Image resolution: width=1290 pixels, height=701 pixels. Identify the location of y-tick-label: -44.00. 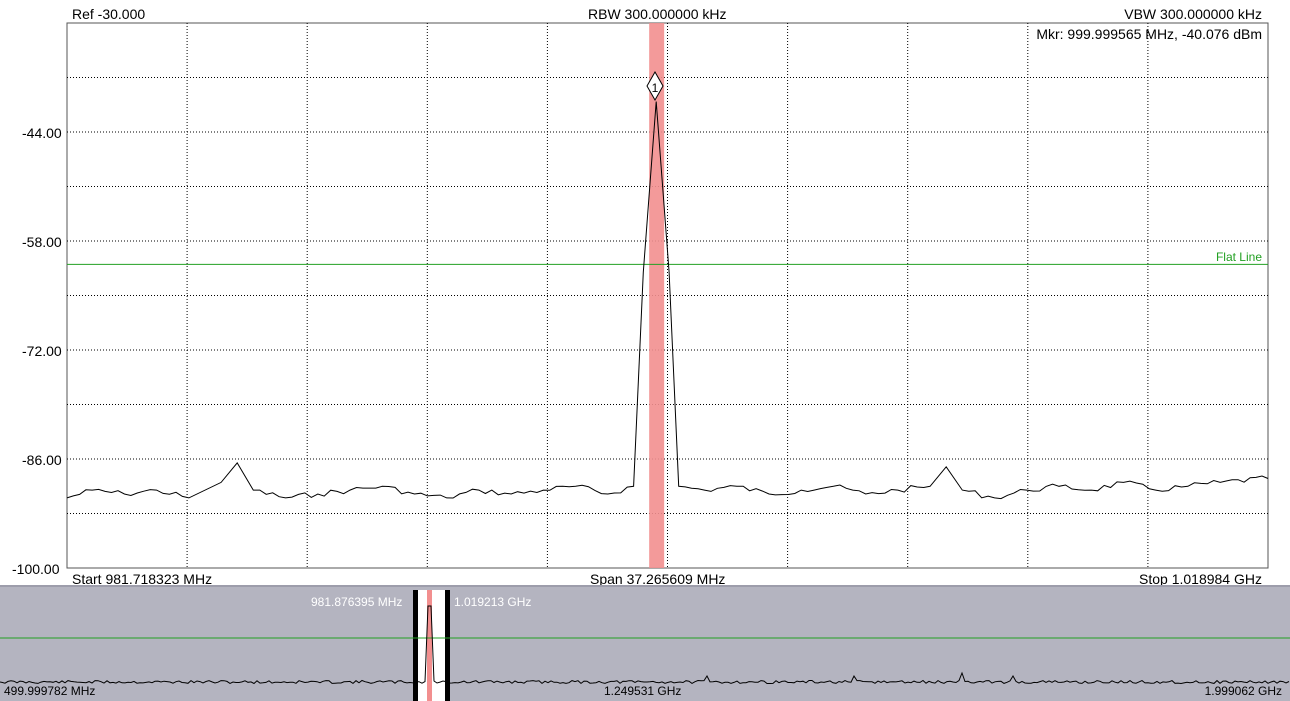
(42, 133).